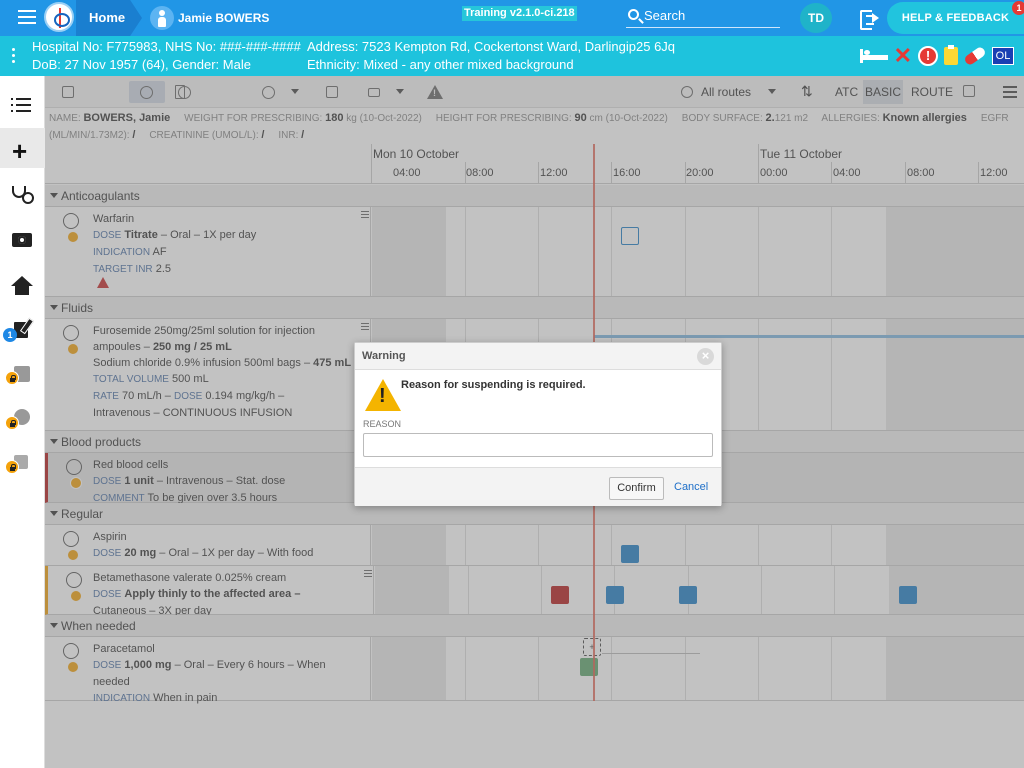 This screenshot has width=1024, height=768. What do you see at coordinates (903, 56) in the screenshot?
I see `cross-status-icon: ✕` at bounding box center [903, 56].